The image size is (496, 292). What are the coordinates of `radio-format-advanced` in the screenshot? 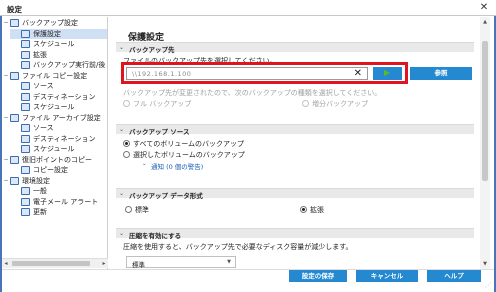 It's located at (303, 209).